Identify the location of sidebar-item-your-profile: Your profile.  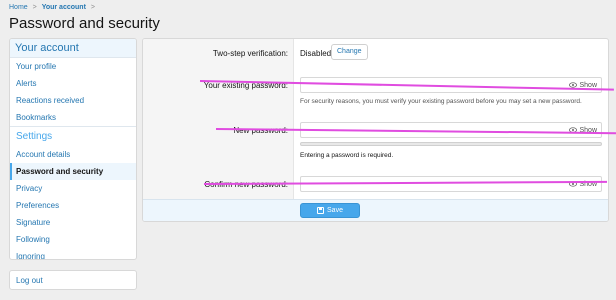
(73, 66).